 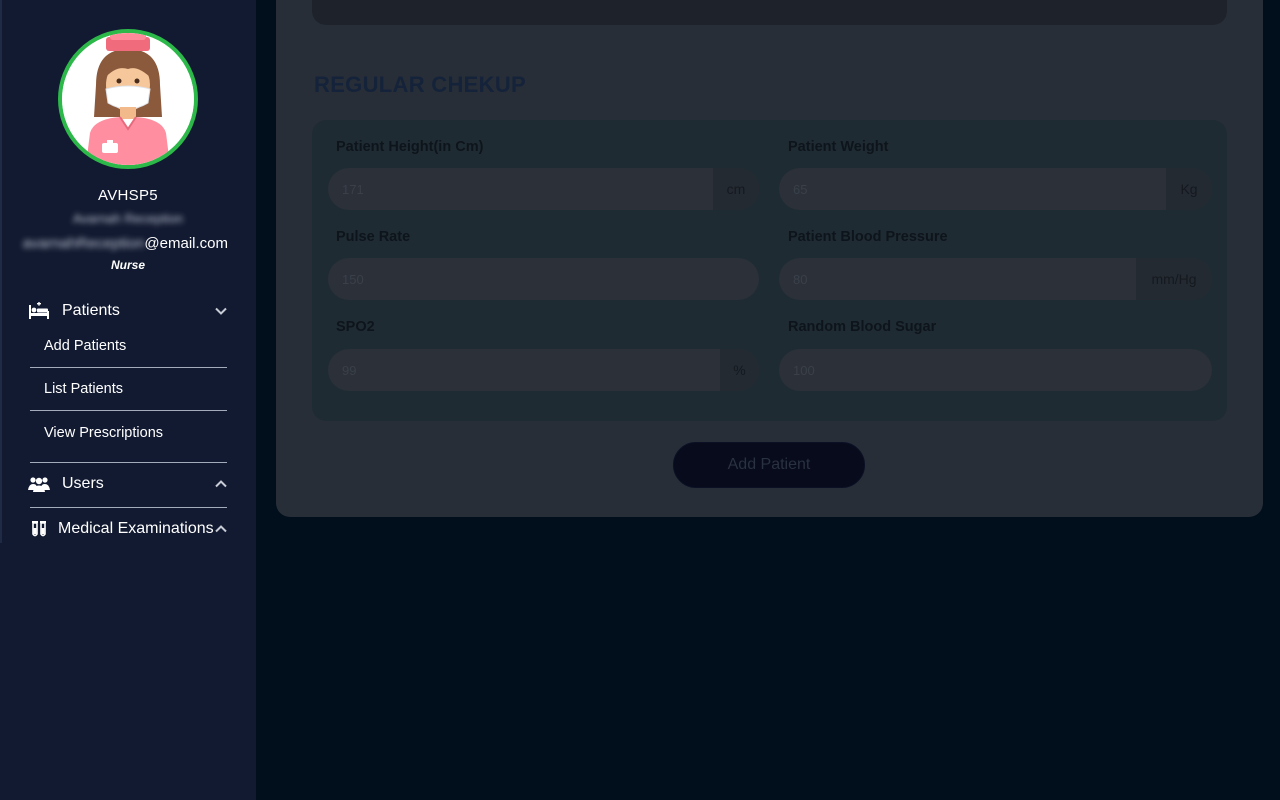 I want to click on section-title: REGULAR CHEKUP, so click(x=420, y=84).